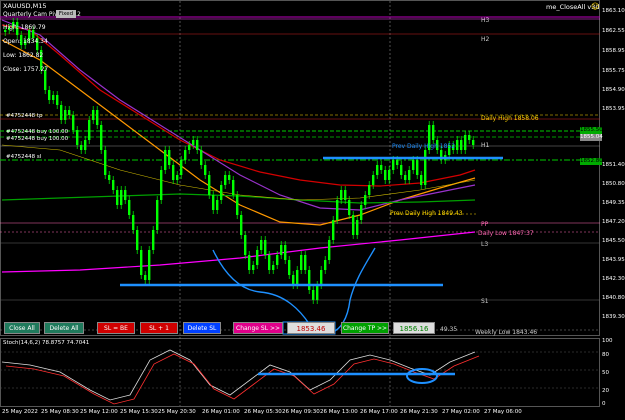 Image resolution: width=625 pixels, height=420 pixels. I want to click on info-close: Close: 1757.27, so click(26, 69).